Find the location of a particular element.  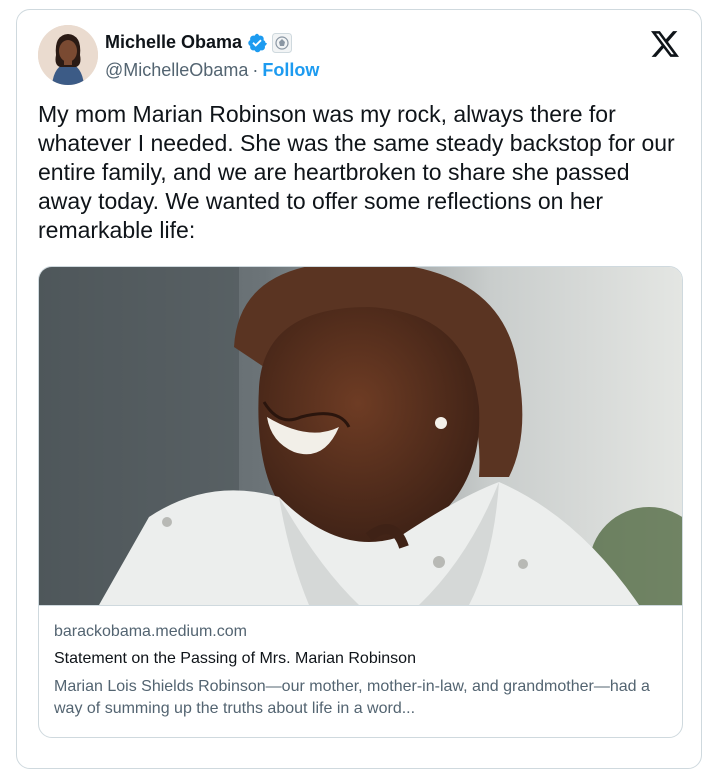

author-name: Michelle Obama is located at coordinates (173, 42).